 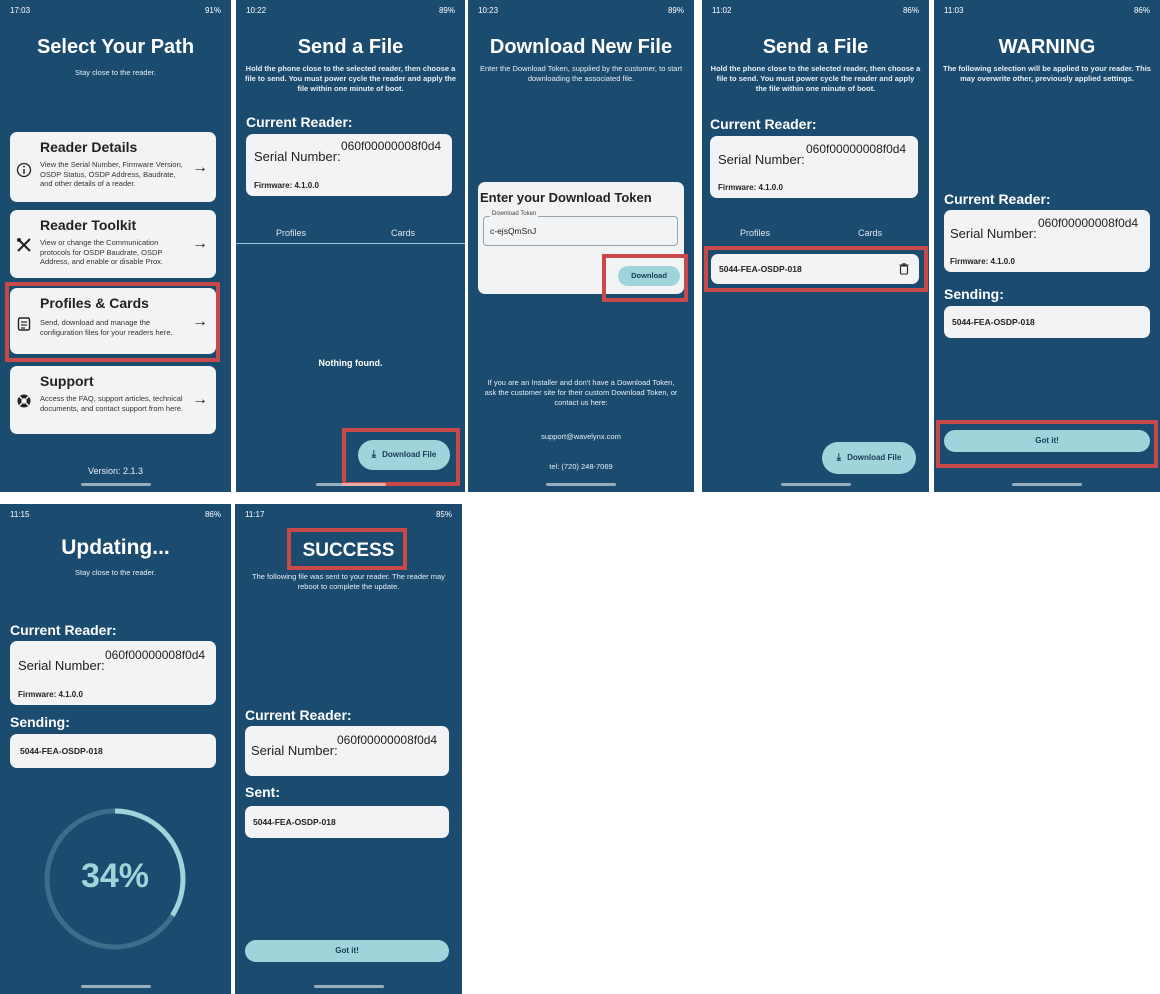 I want to click on progress-percent: 34%, so click(x=115, y=876).